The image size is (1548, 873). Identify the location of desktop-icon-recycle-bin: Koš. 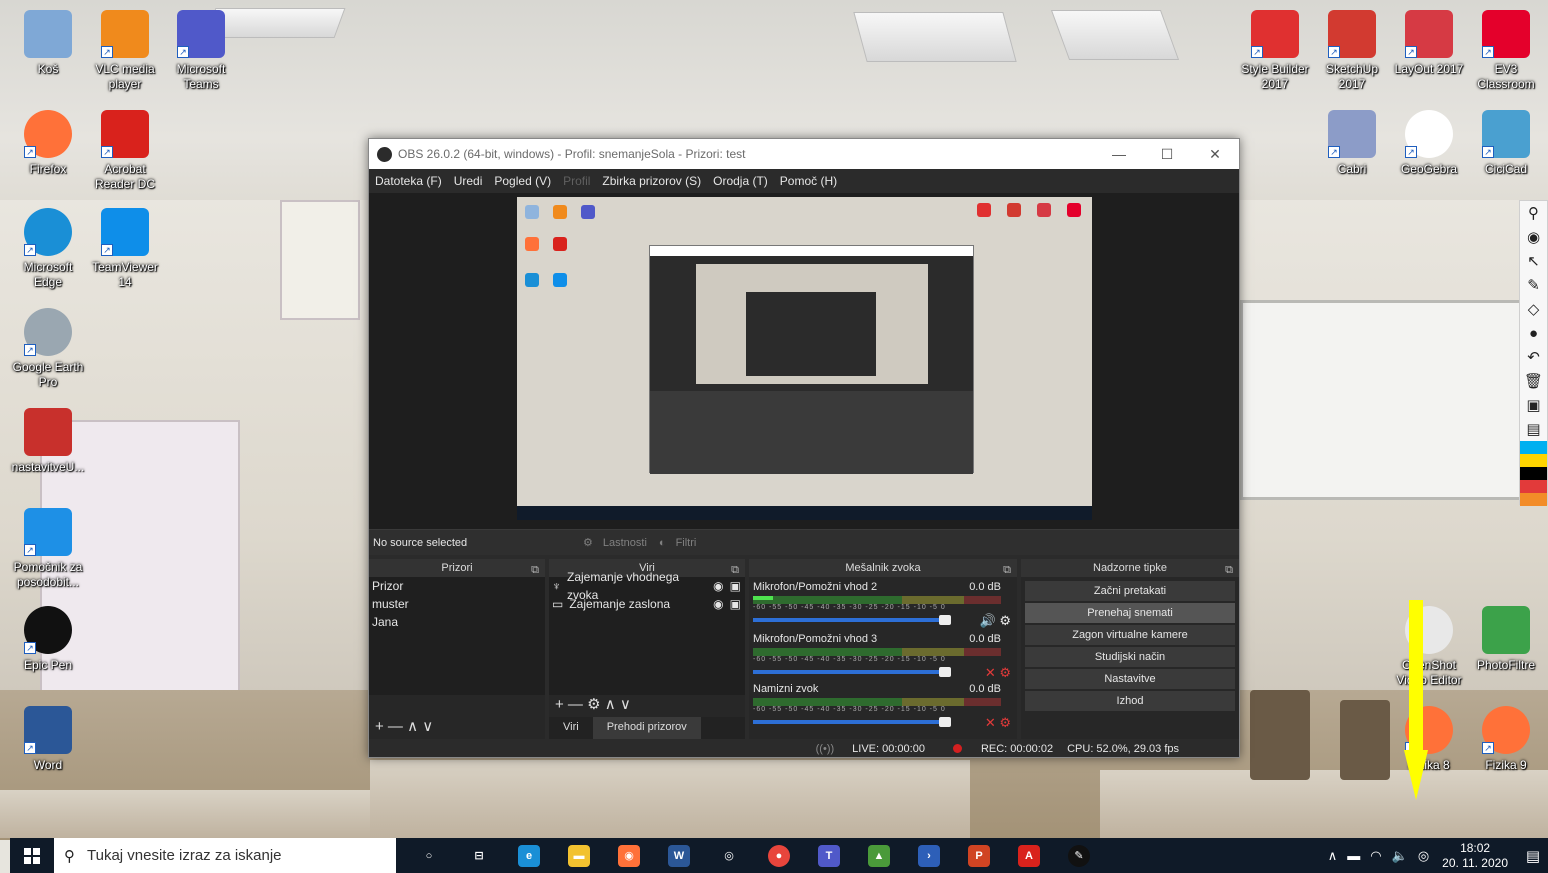
(48, 43).